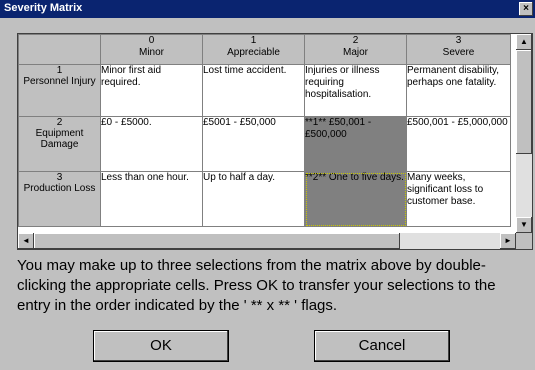  I want to click on cancel-button: Cancel, so click(382, 346).